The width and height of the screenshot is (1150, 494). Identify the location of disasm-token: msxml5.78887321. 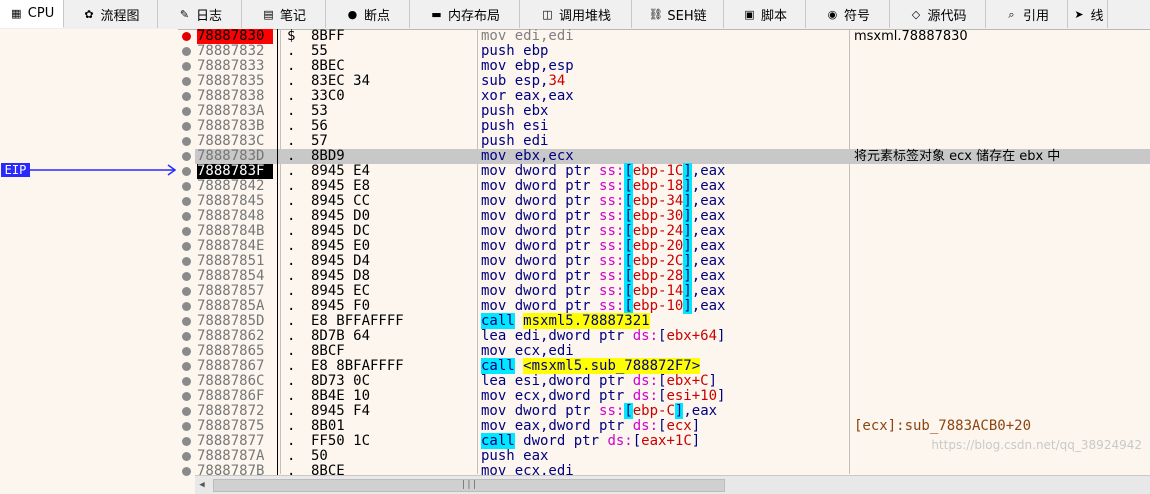
(586, 321).